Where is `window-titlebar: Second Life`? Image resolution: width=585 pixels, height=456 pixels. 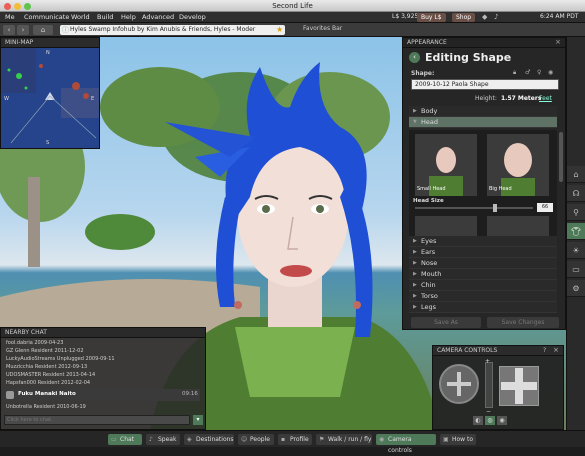 window-titlebar: Second Life is located at coordinates (292, 6).